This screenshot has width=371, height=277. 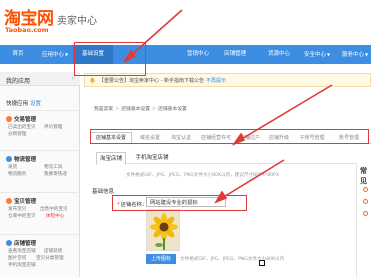 I want to click on mouse-cursor, so click(x=262, y=263).